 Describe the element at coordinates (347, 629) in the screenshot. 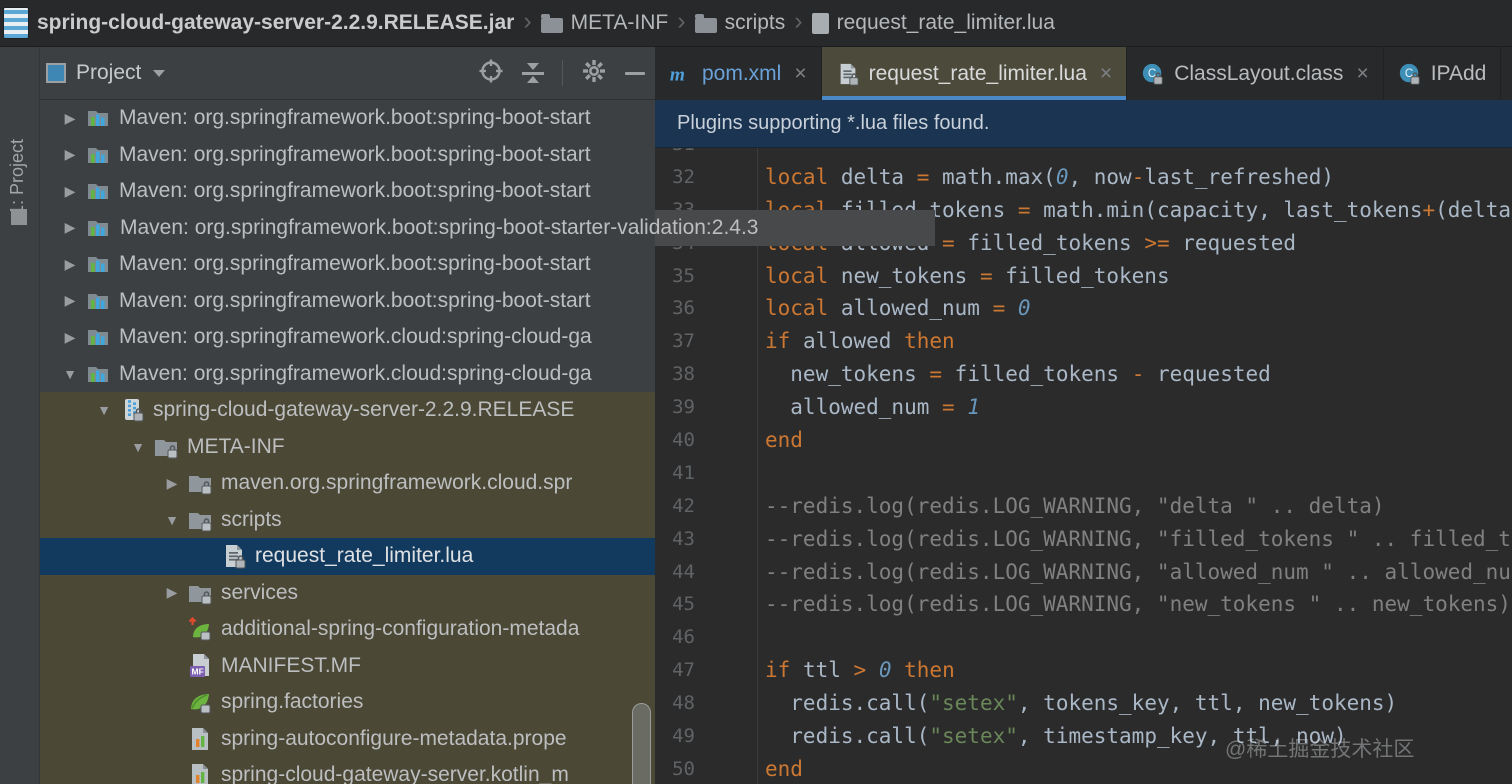

I see `tree-item: additional-spring-configuration-metada` at that location.